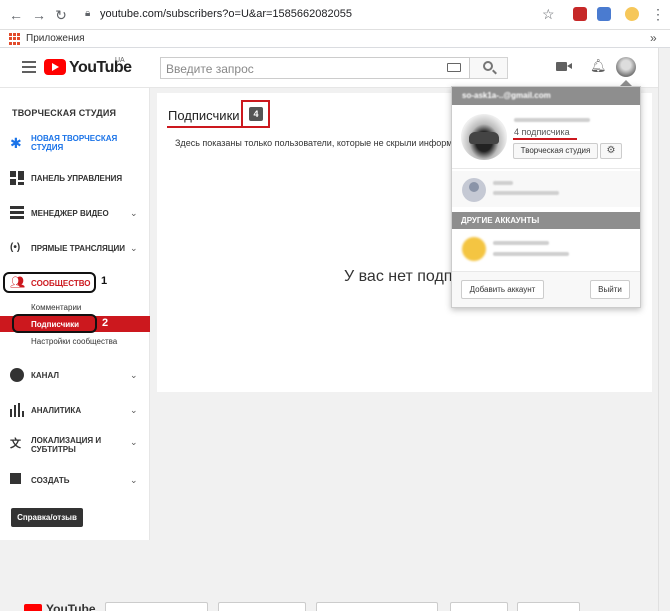 This screenshot has width=670, height=611. I want to click on footer-history-button, so click(479, 606).